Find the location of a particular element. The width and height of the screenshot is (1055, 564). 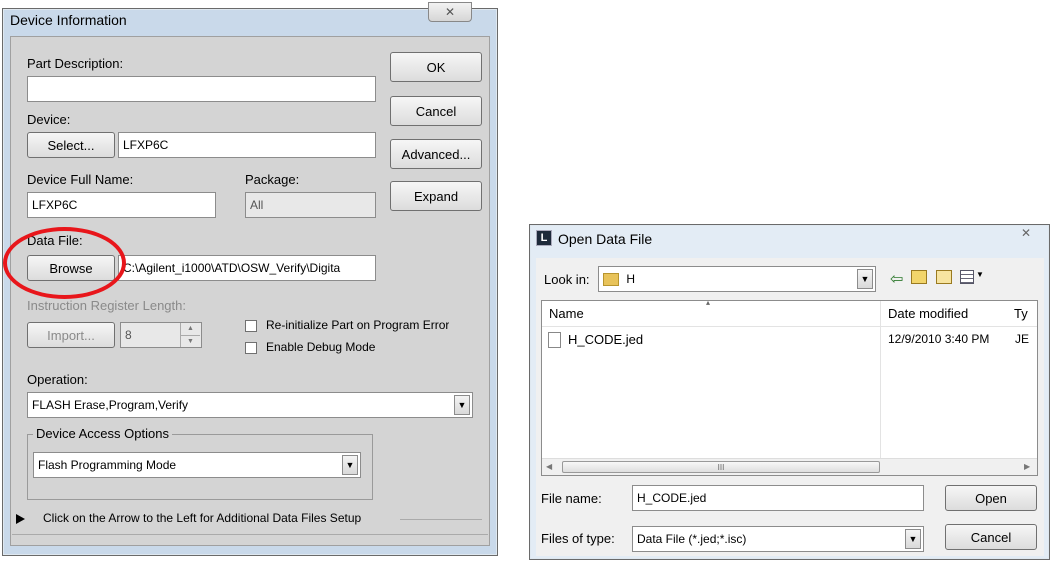

footer-divider is located at coordinates (441, 519).